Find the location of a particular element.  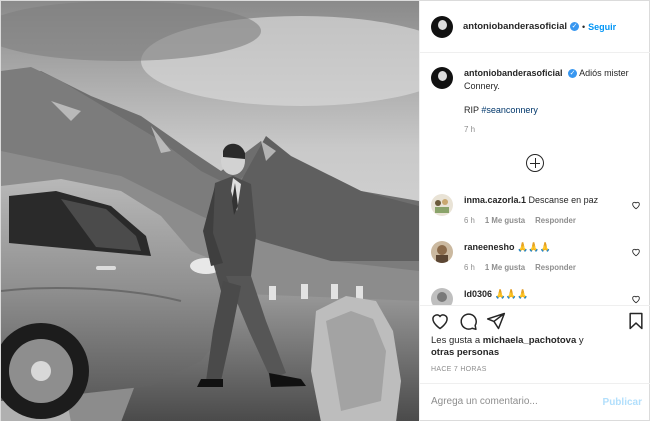

comment-username: ld0306 is located at coordinates (478, 294).